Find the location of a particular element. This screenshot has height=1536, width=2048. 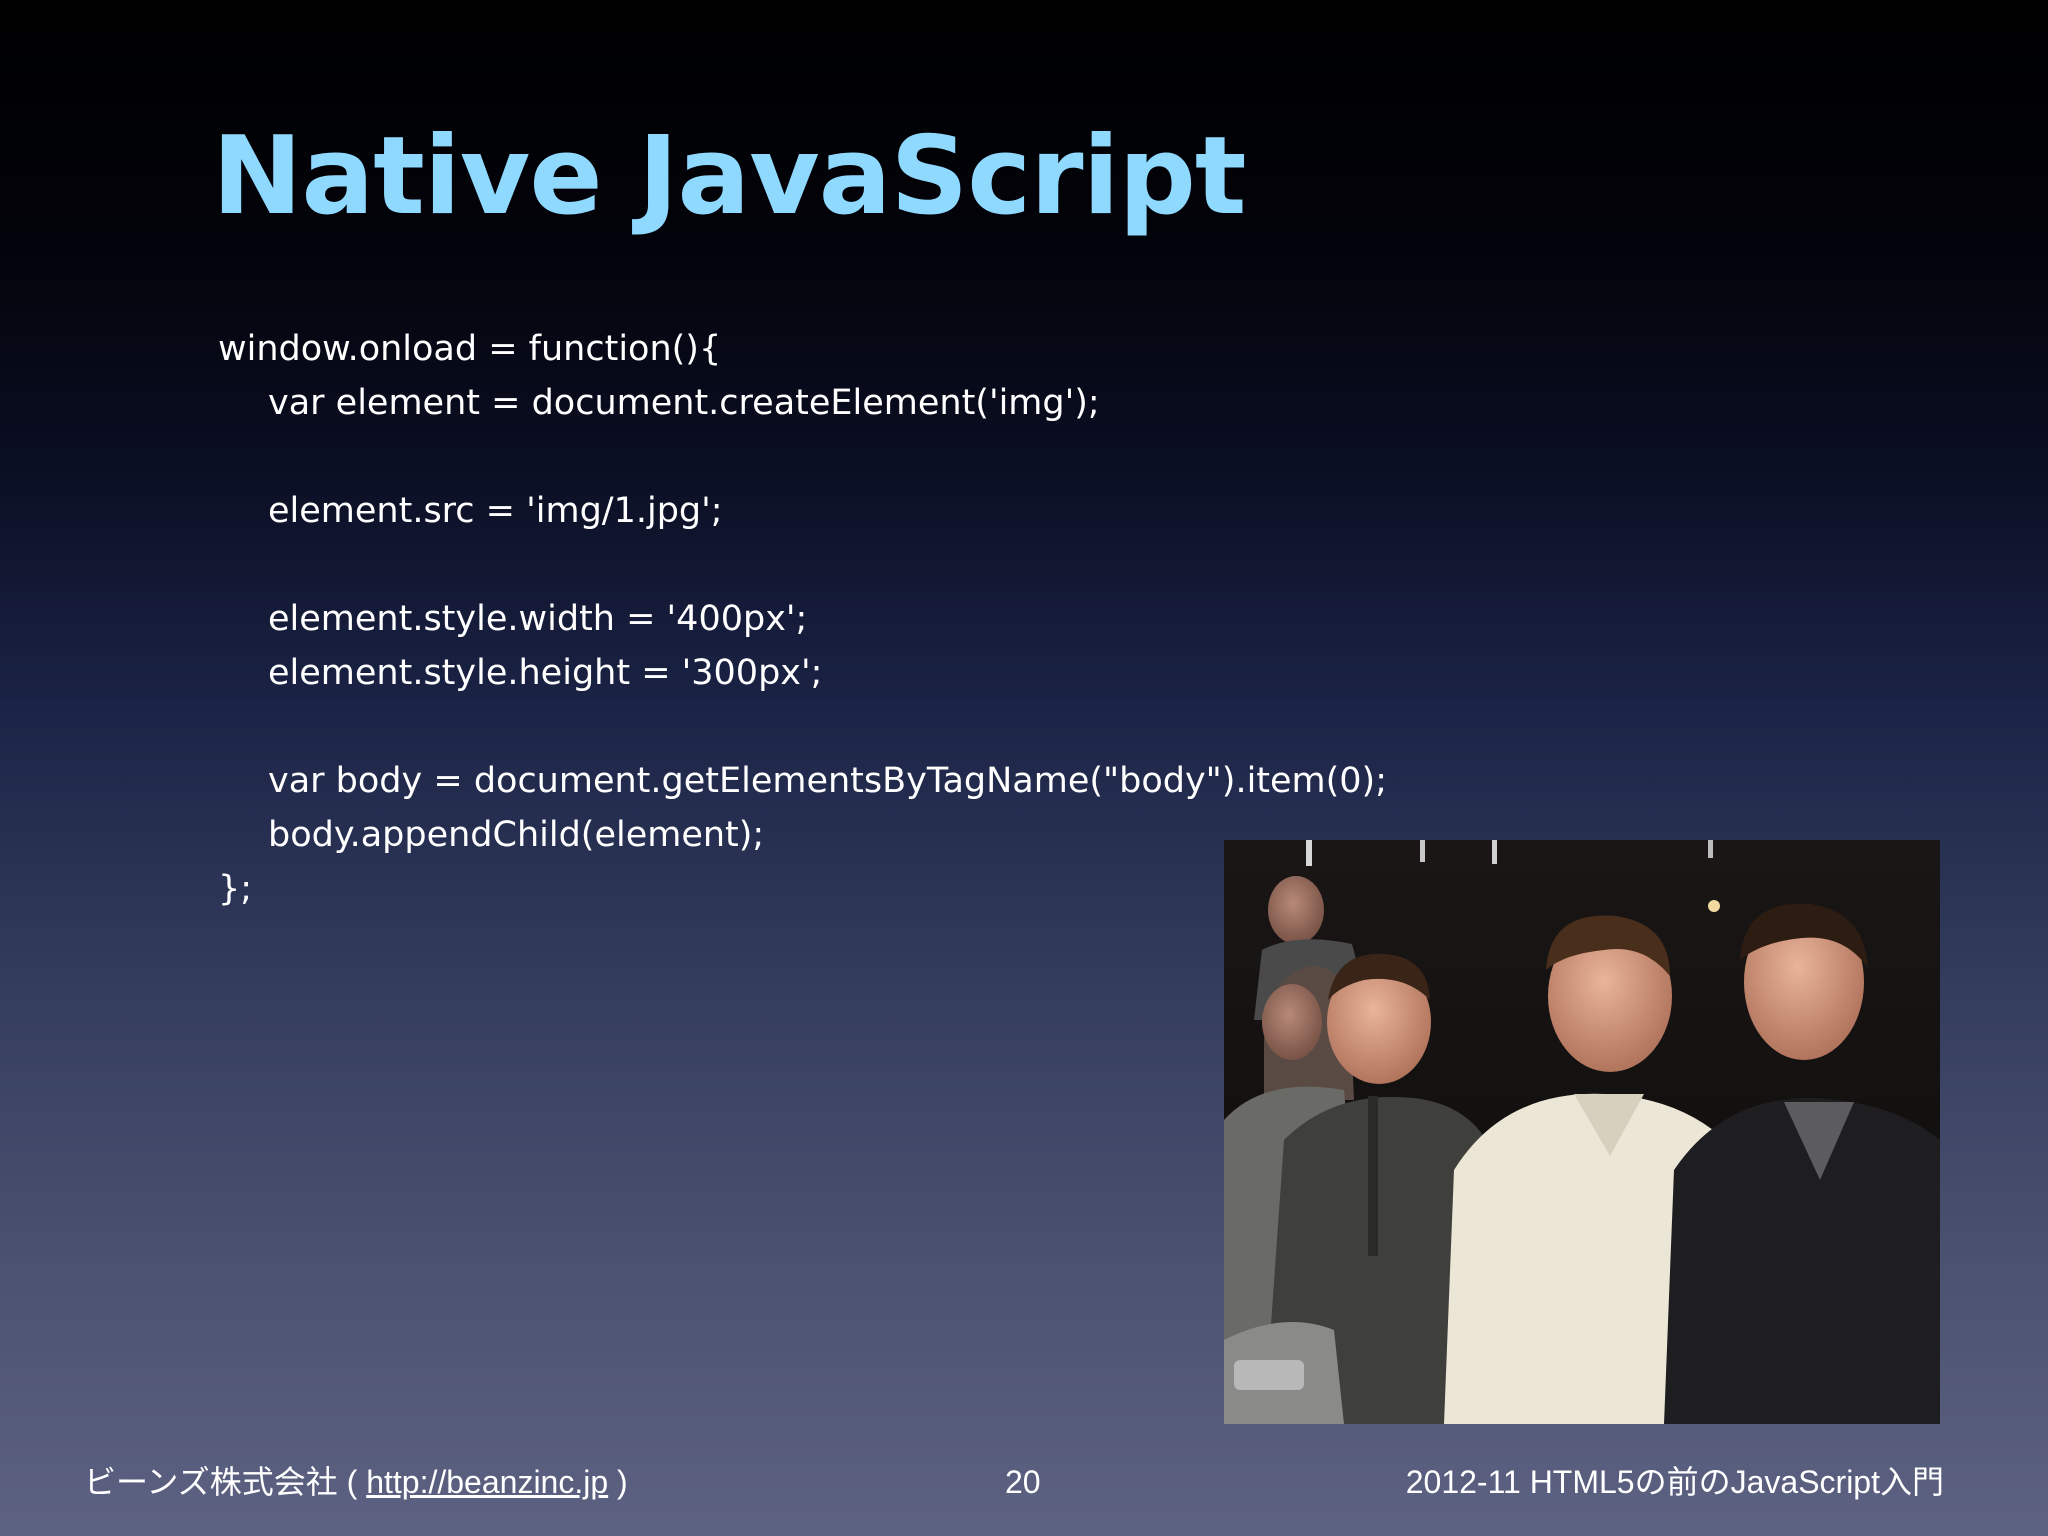

code-line: window.onload = function(){ is located at coordinates (470, 349).